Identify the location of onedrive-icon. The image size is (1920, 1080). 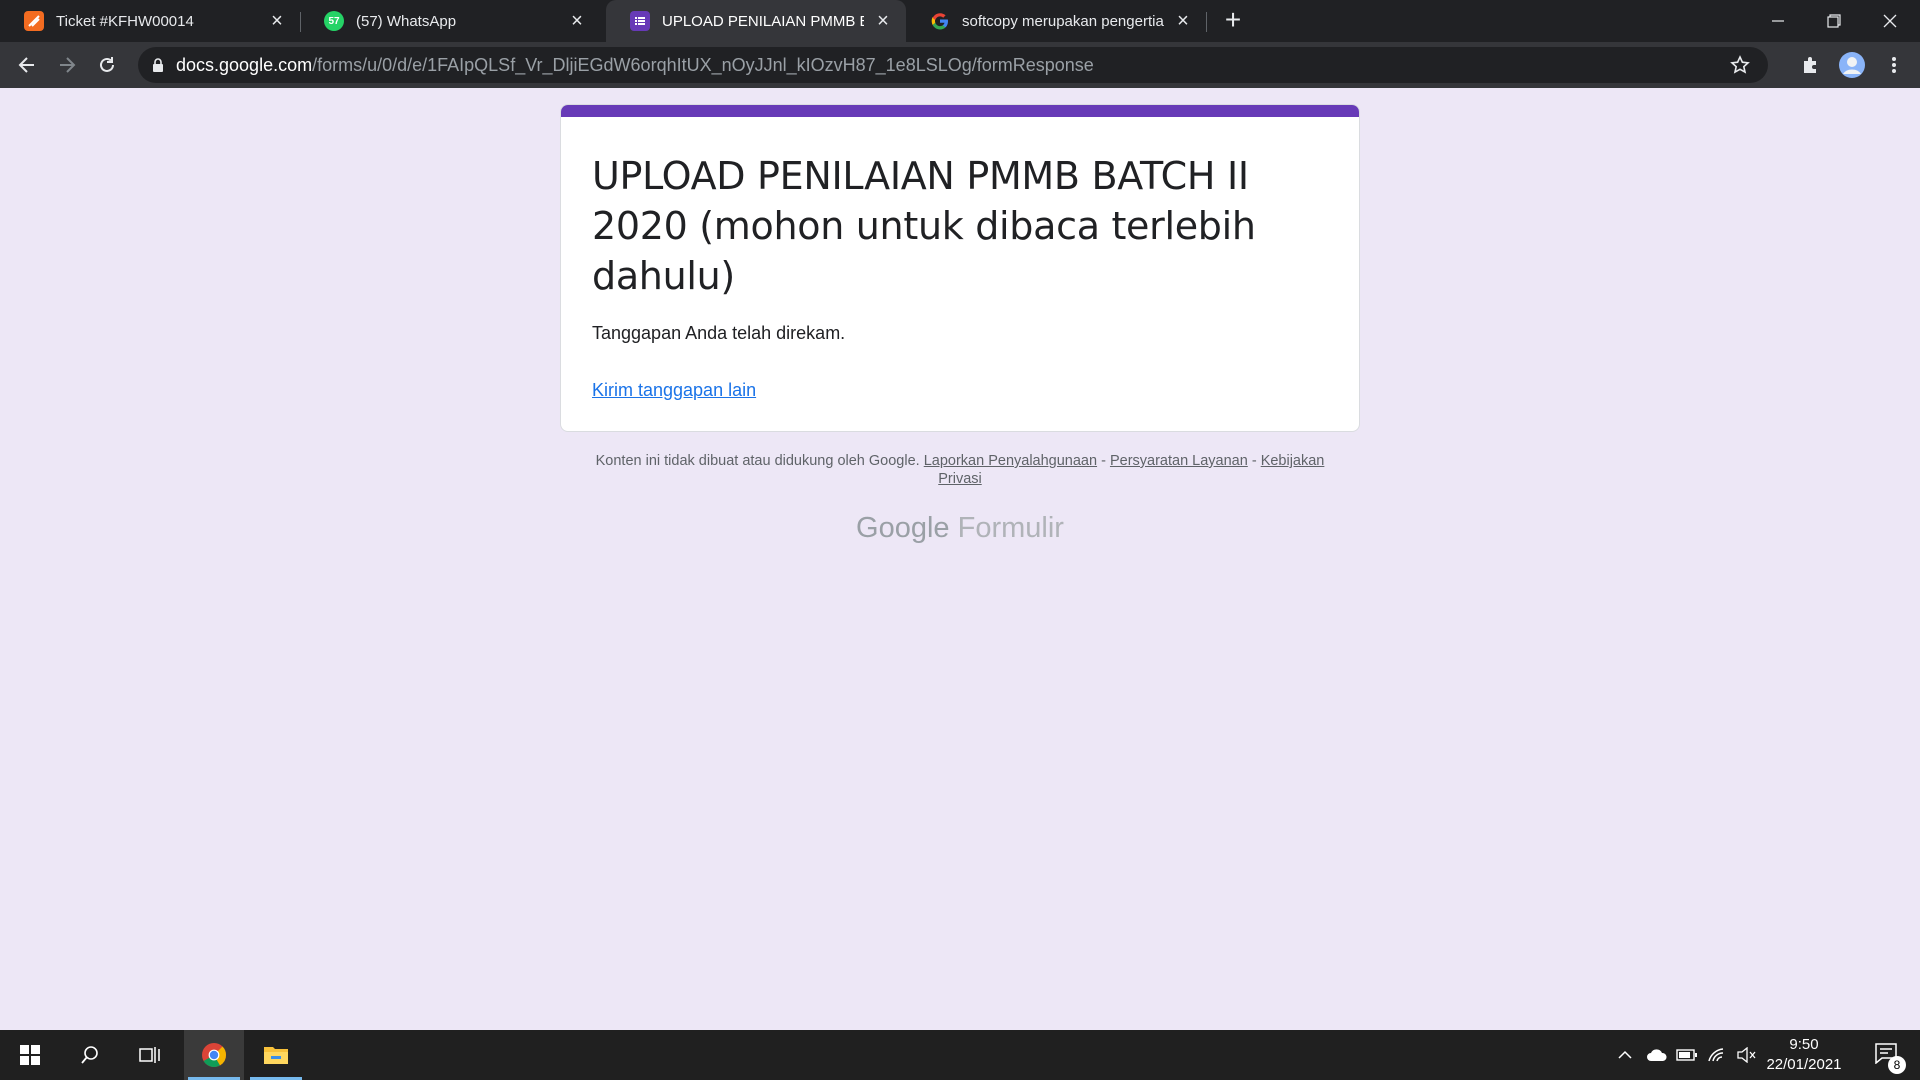
(1657, 1055).